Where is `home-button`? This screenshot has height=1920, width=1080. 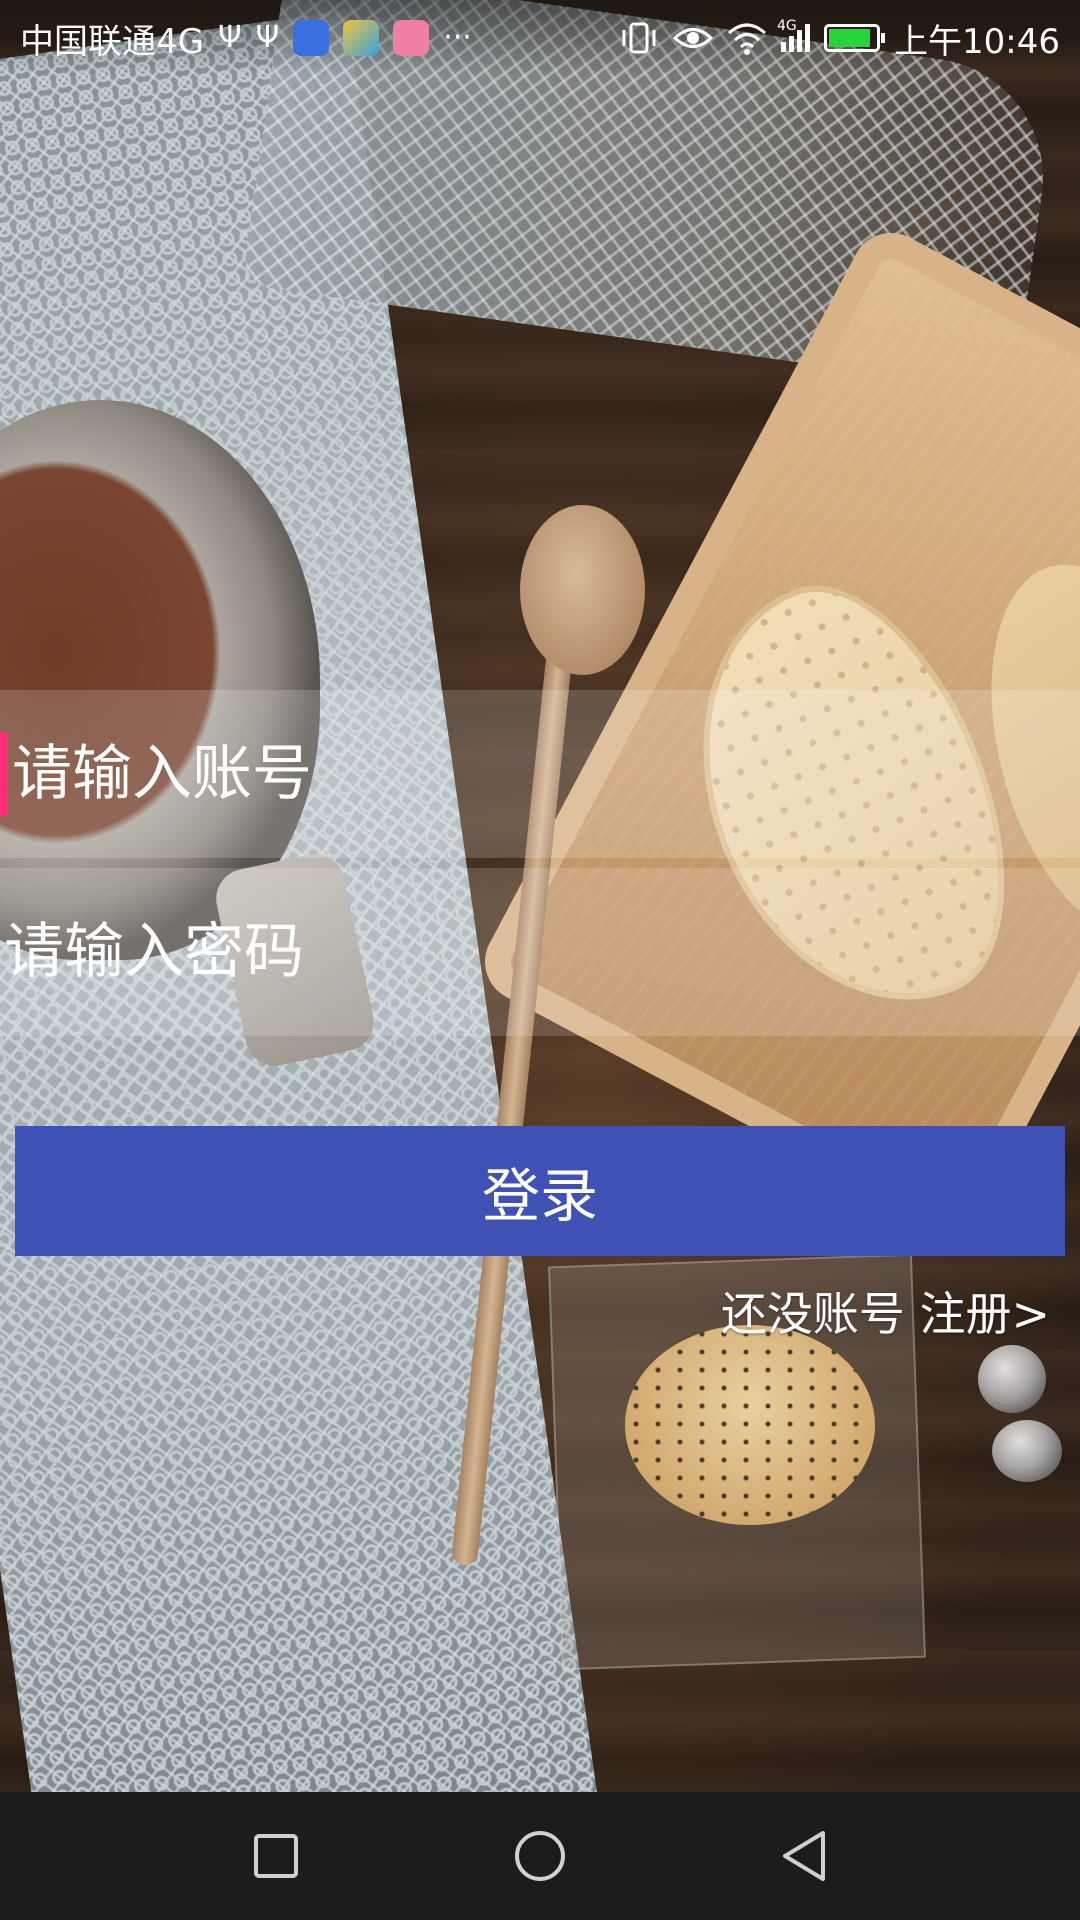
home-button is located at coordinates (540, 1856).